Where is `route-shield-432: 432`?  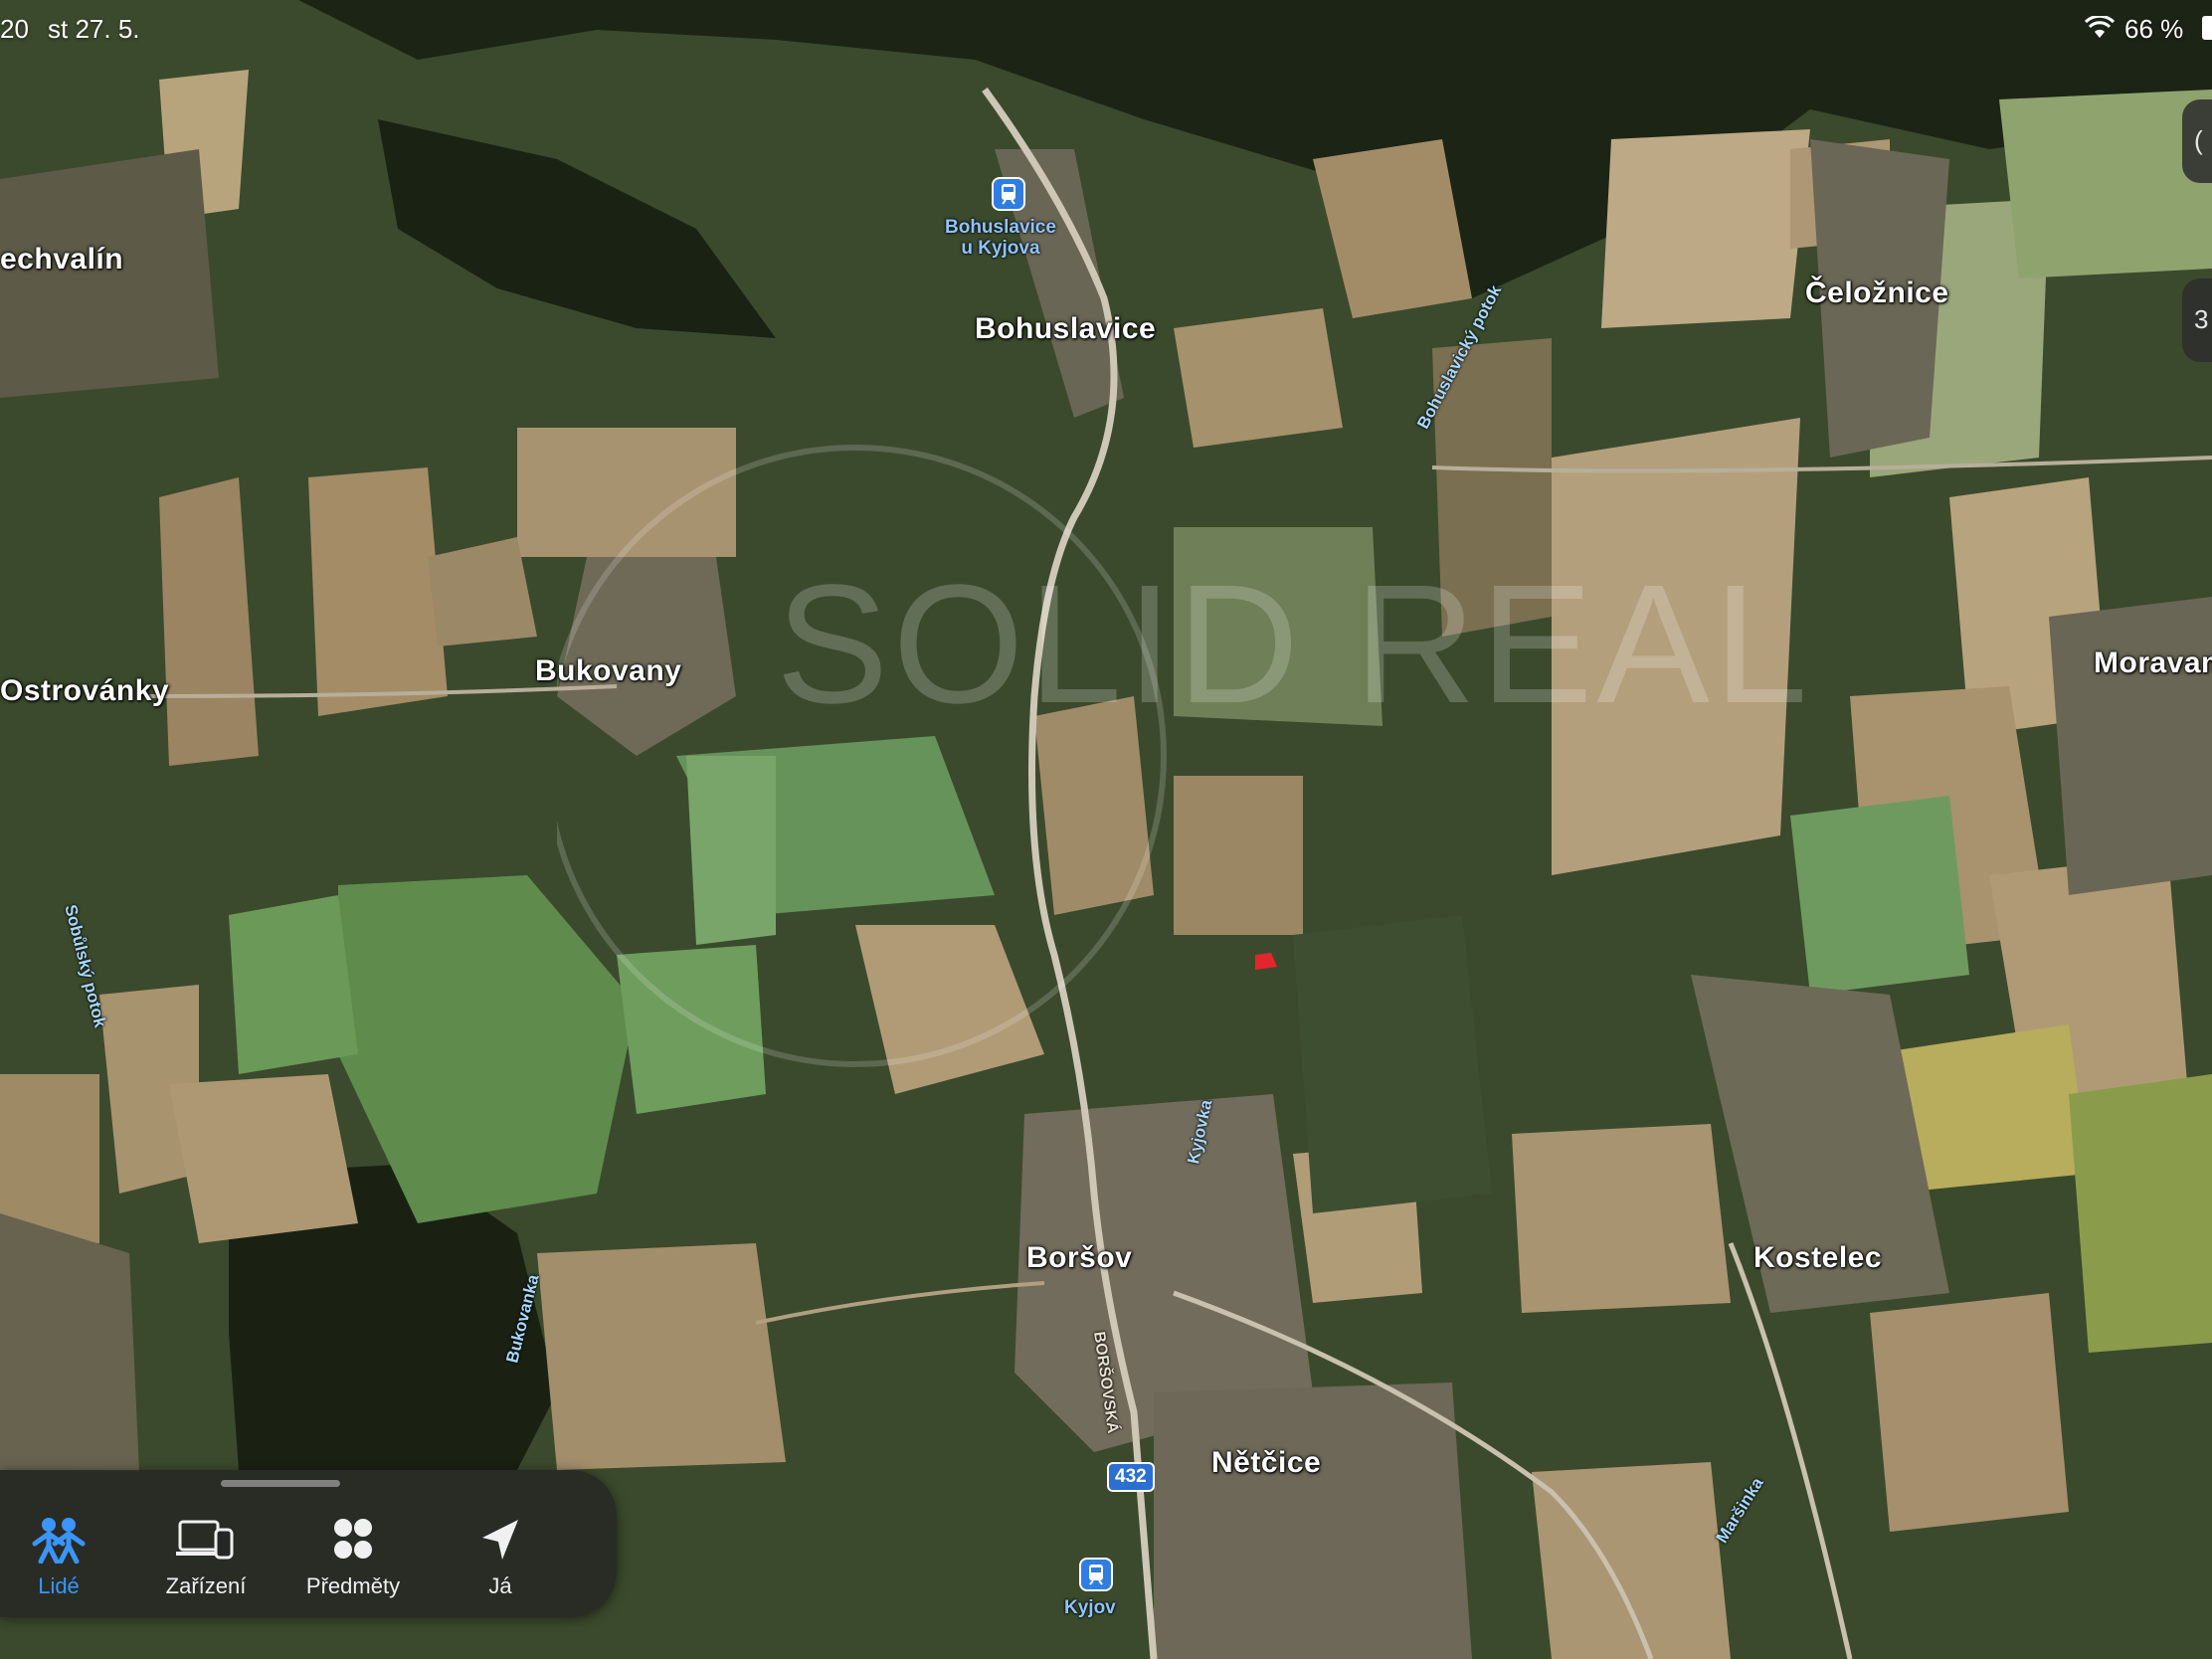
route-shield-432: 432 is located at coordinates (1131, 1477).